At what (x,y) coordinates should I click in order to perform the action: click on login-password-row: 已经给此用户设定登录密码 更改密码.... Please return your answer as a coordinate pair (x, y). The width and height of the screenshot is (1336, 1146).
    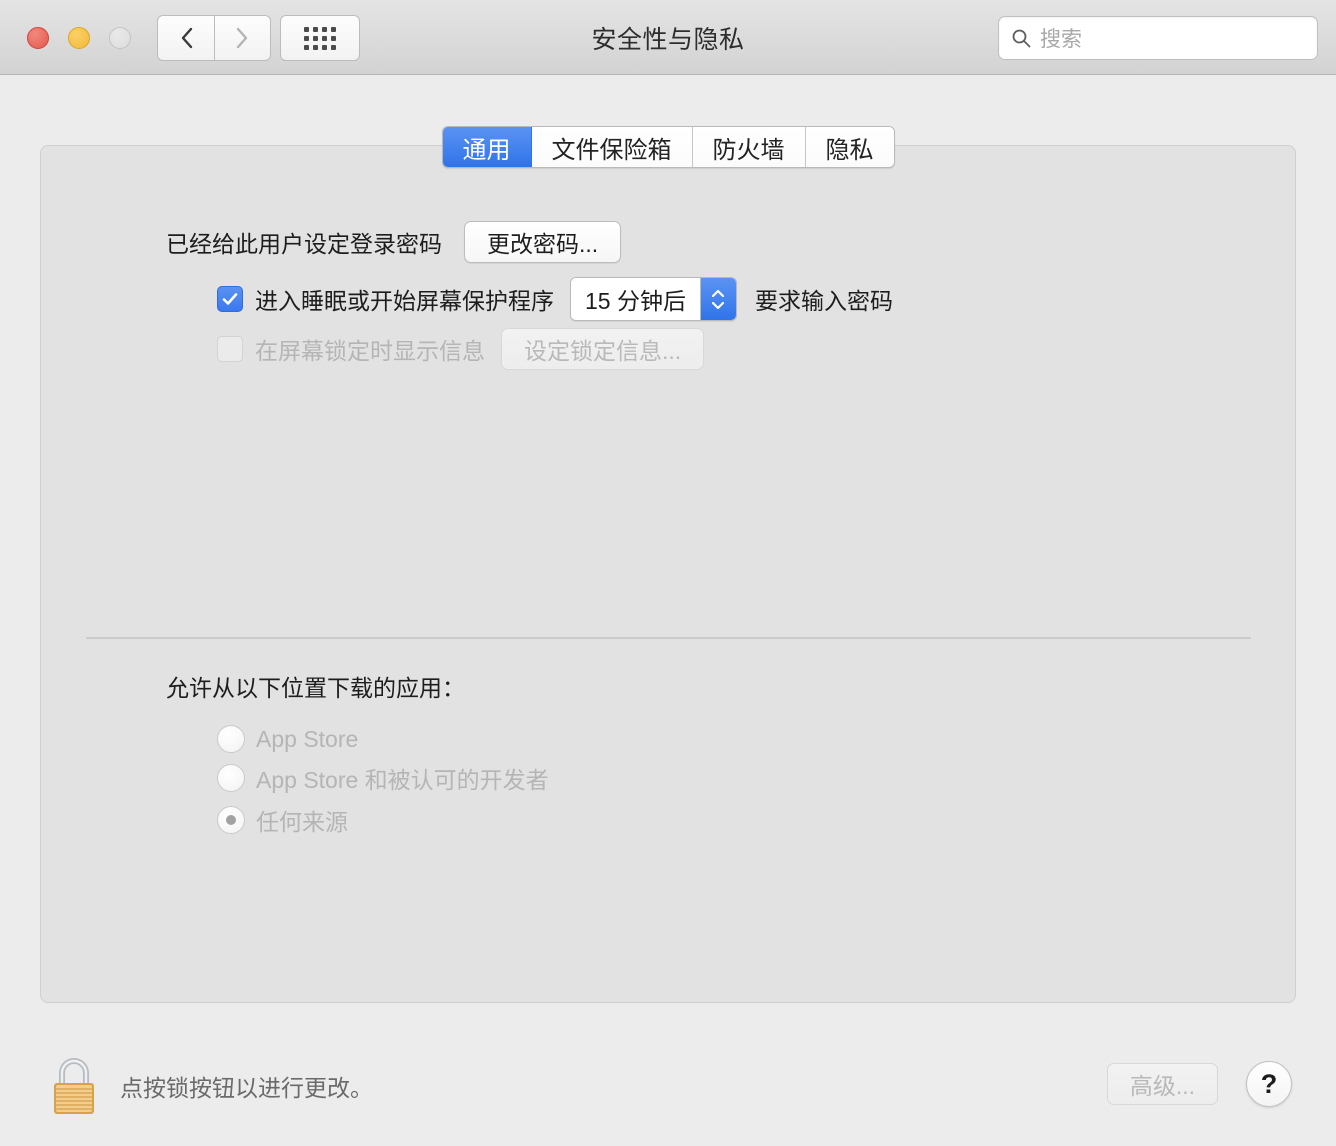
    Looking at the image, I should click on (394, 242).